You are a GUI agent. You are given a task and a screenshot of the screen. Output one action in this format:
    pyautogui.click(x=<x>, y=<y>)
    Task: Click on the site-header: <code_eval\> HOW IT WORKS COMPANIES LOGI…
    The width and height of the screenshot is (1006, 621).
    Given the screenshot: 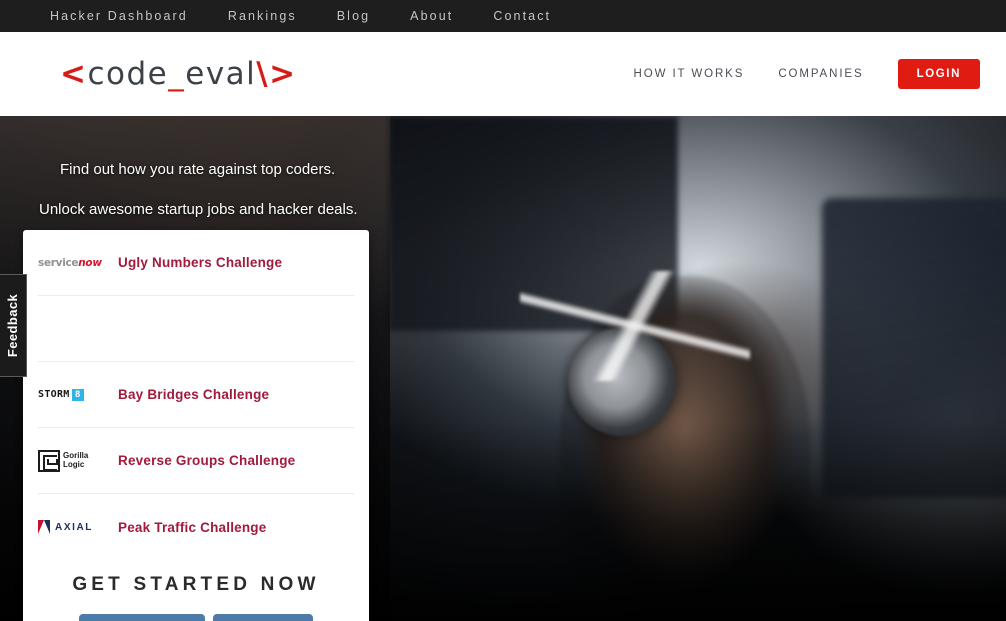 What is the action you would take?
    pyautogui.click(x=503, y=74)
    